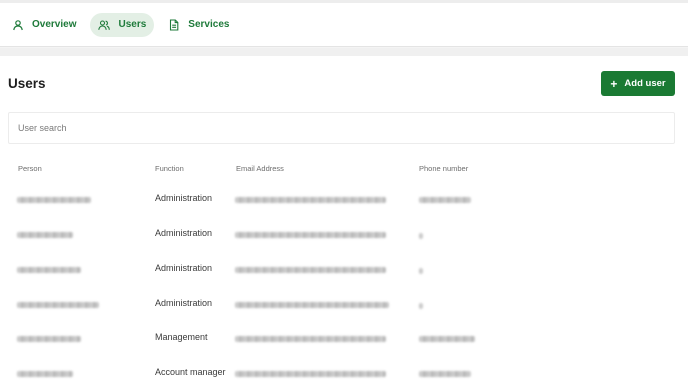  Describe the element at coordinates (181, 337) in the screenshot. I see `function-cell: Management` at that location.